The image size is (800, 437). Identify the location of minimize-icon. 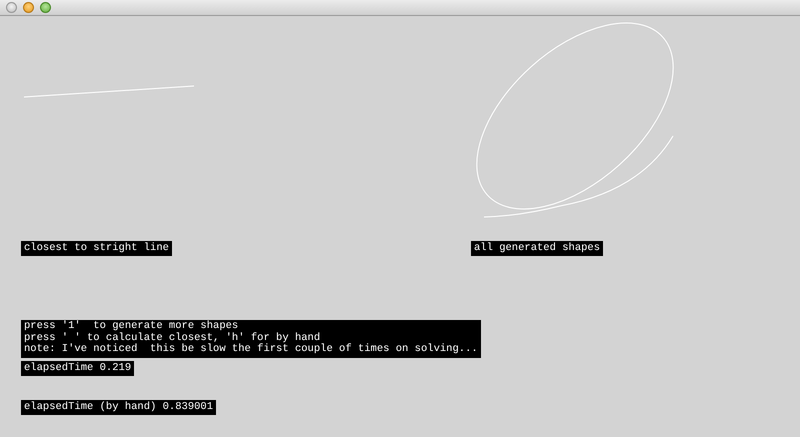
(28, 7).